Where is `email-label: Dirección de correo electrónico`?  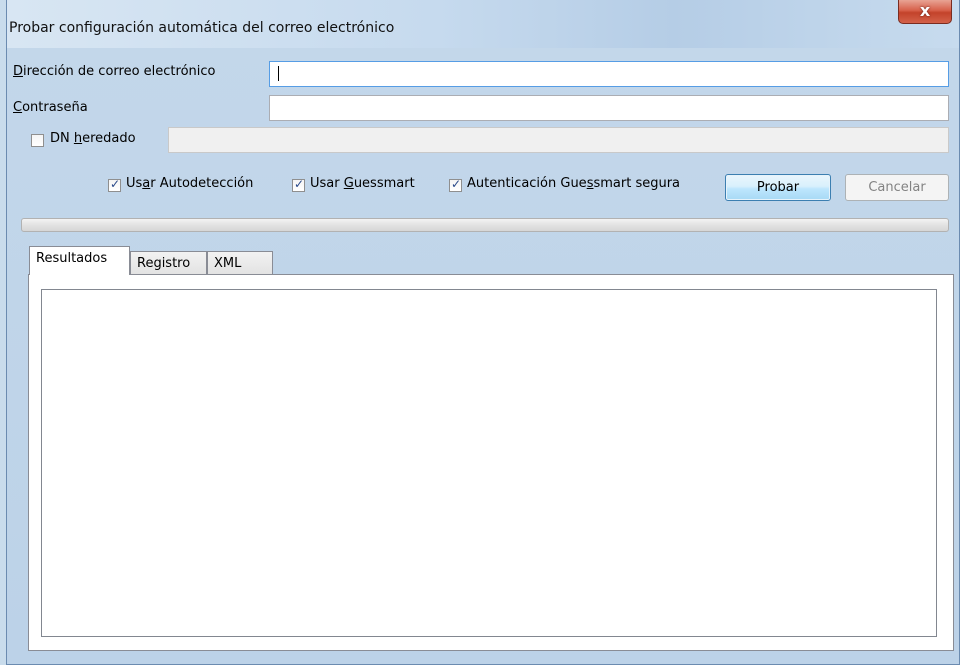
email-label: Dirección de correo electrónico is located at coordinates (114, 71).